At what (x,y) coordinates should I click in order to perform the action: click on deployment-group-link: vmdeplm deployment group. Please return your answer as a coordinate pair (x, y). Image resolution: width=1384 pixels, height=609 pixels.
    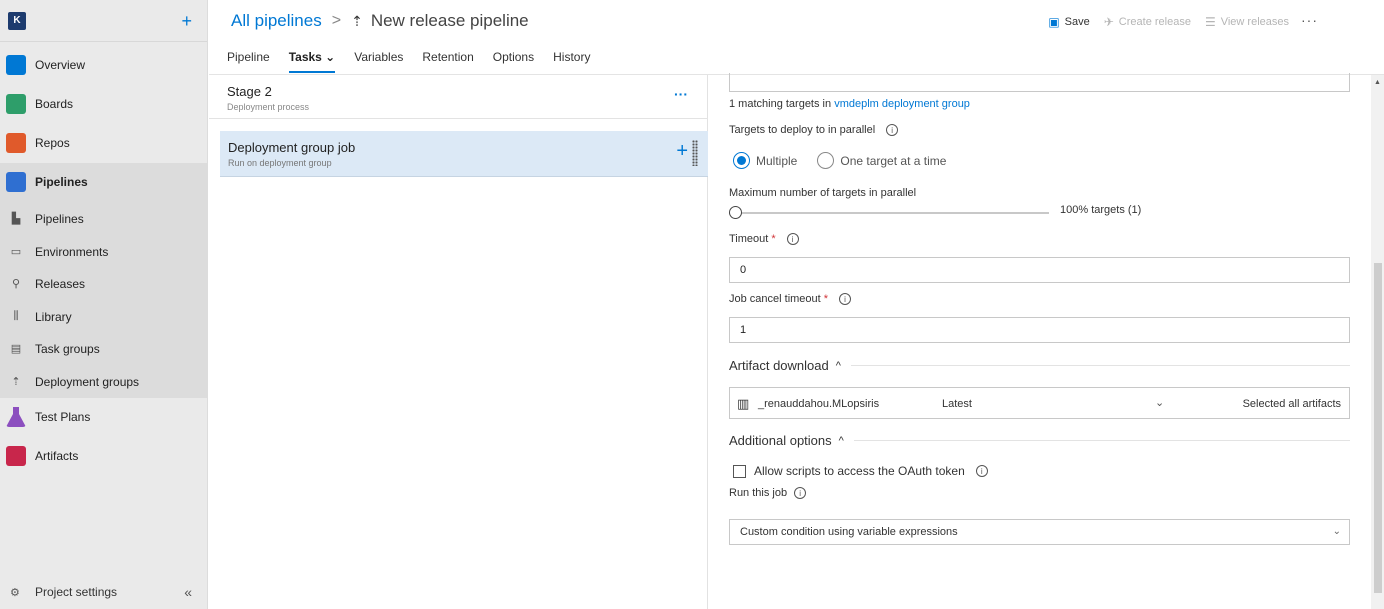
    Looking at the image, I should click on (902, 104).